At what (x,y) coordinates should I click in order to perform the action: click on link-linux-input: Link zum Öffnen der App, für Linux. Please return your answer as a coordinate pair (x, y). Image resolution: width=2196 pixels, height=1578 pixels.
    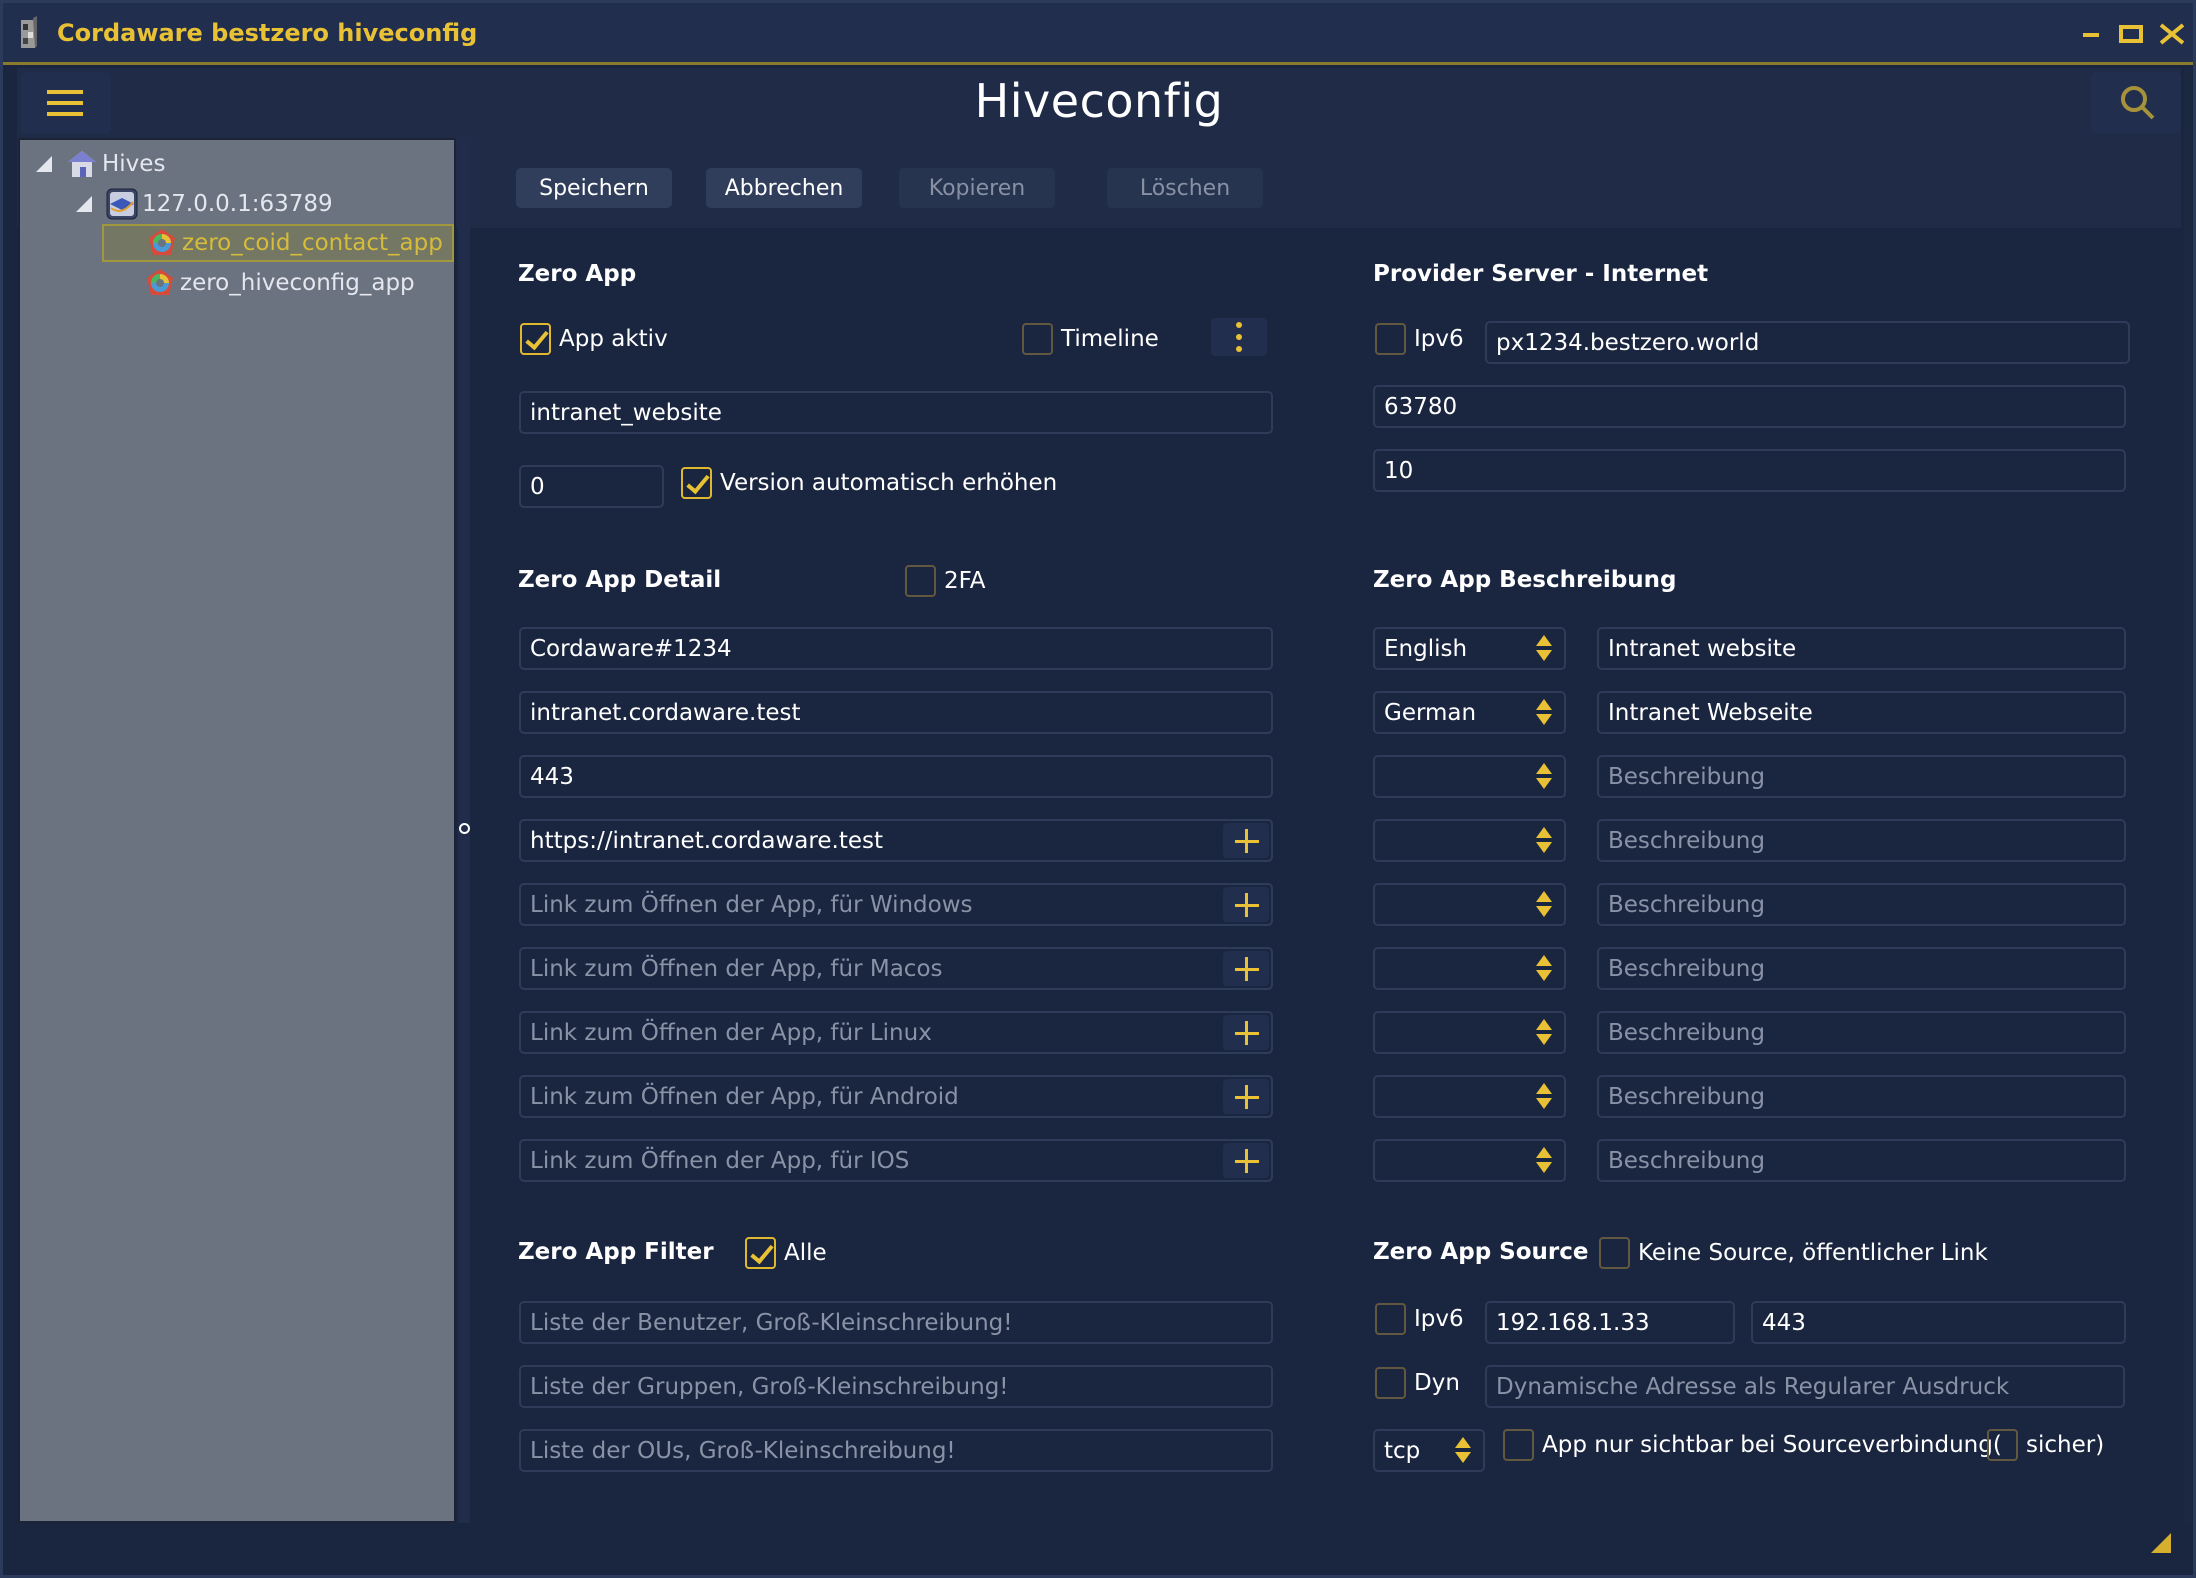
    Looking at the image, I should click on (896, 1032).